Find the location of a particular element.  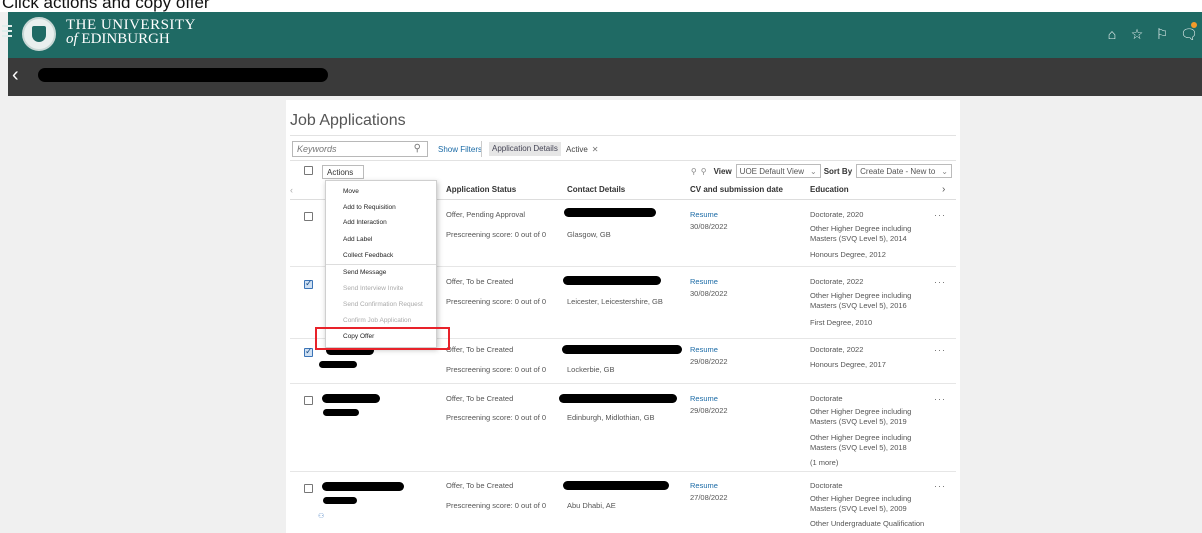

university-crest-logo is located at coordinates (39, 34).